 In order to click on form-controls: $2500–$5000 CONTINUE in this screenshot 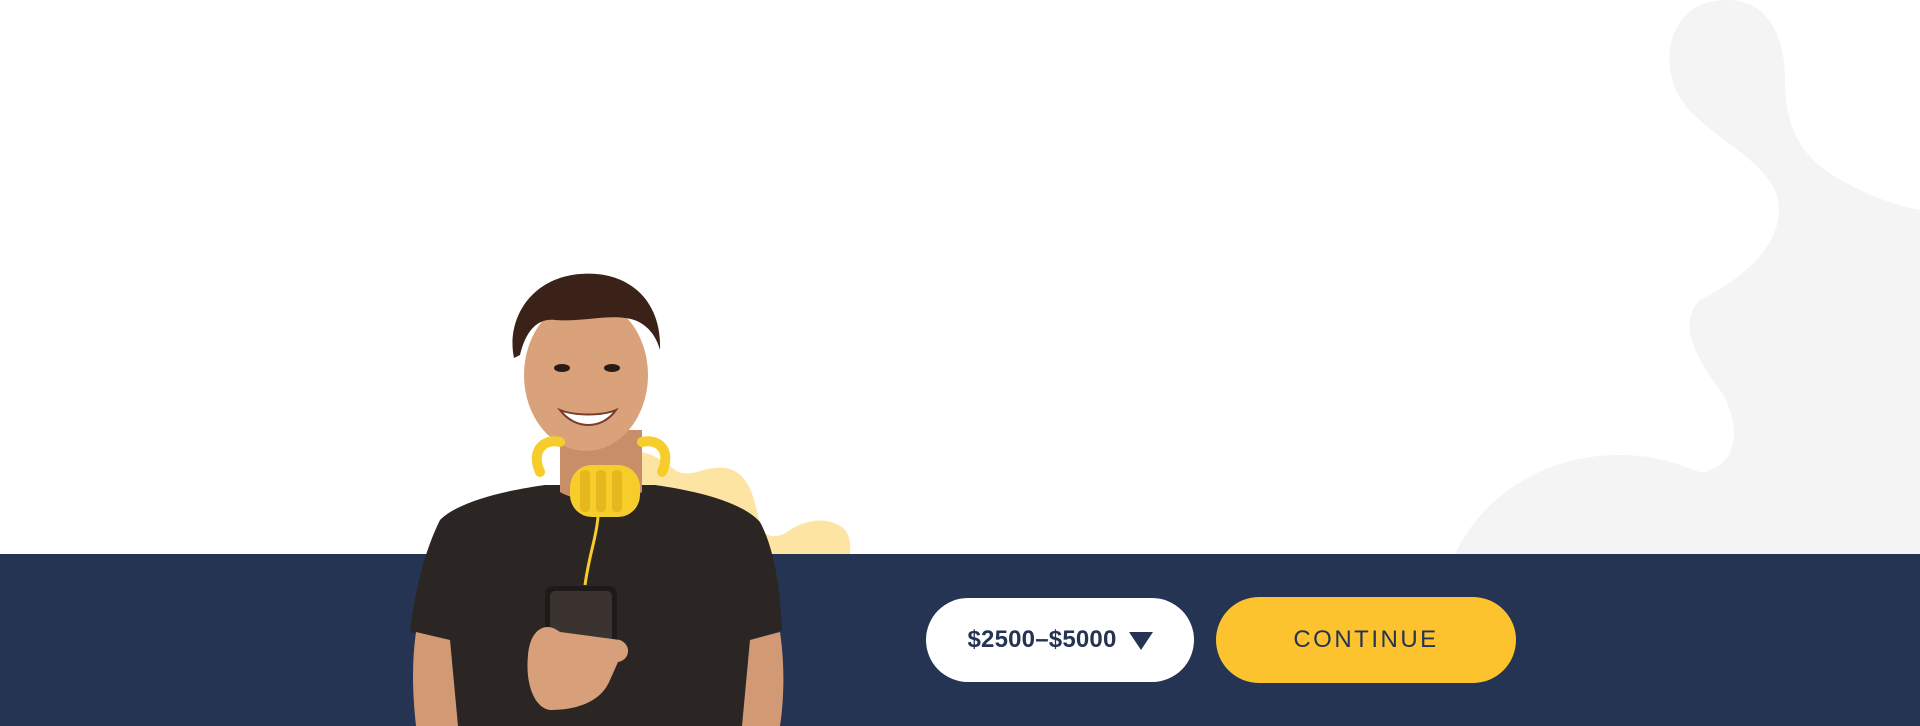, I will do `click(1221, 640)`.